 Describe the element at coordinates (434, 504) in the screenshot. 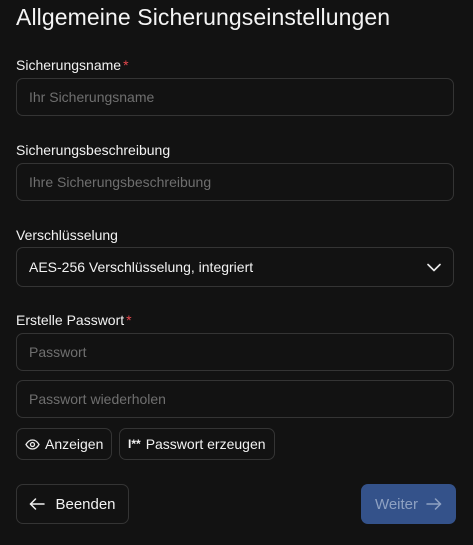

I see `arrow-right-icon` at that location.